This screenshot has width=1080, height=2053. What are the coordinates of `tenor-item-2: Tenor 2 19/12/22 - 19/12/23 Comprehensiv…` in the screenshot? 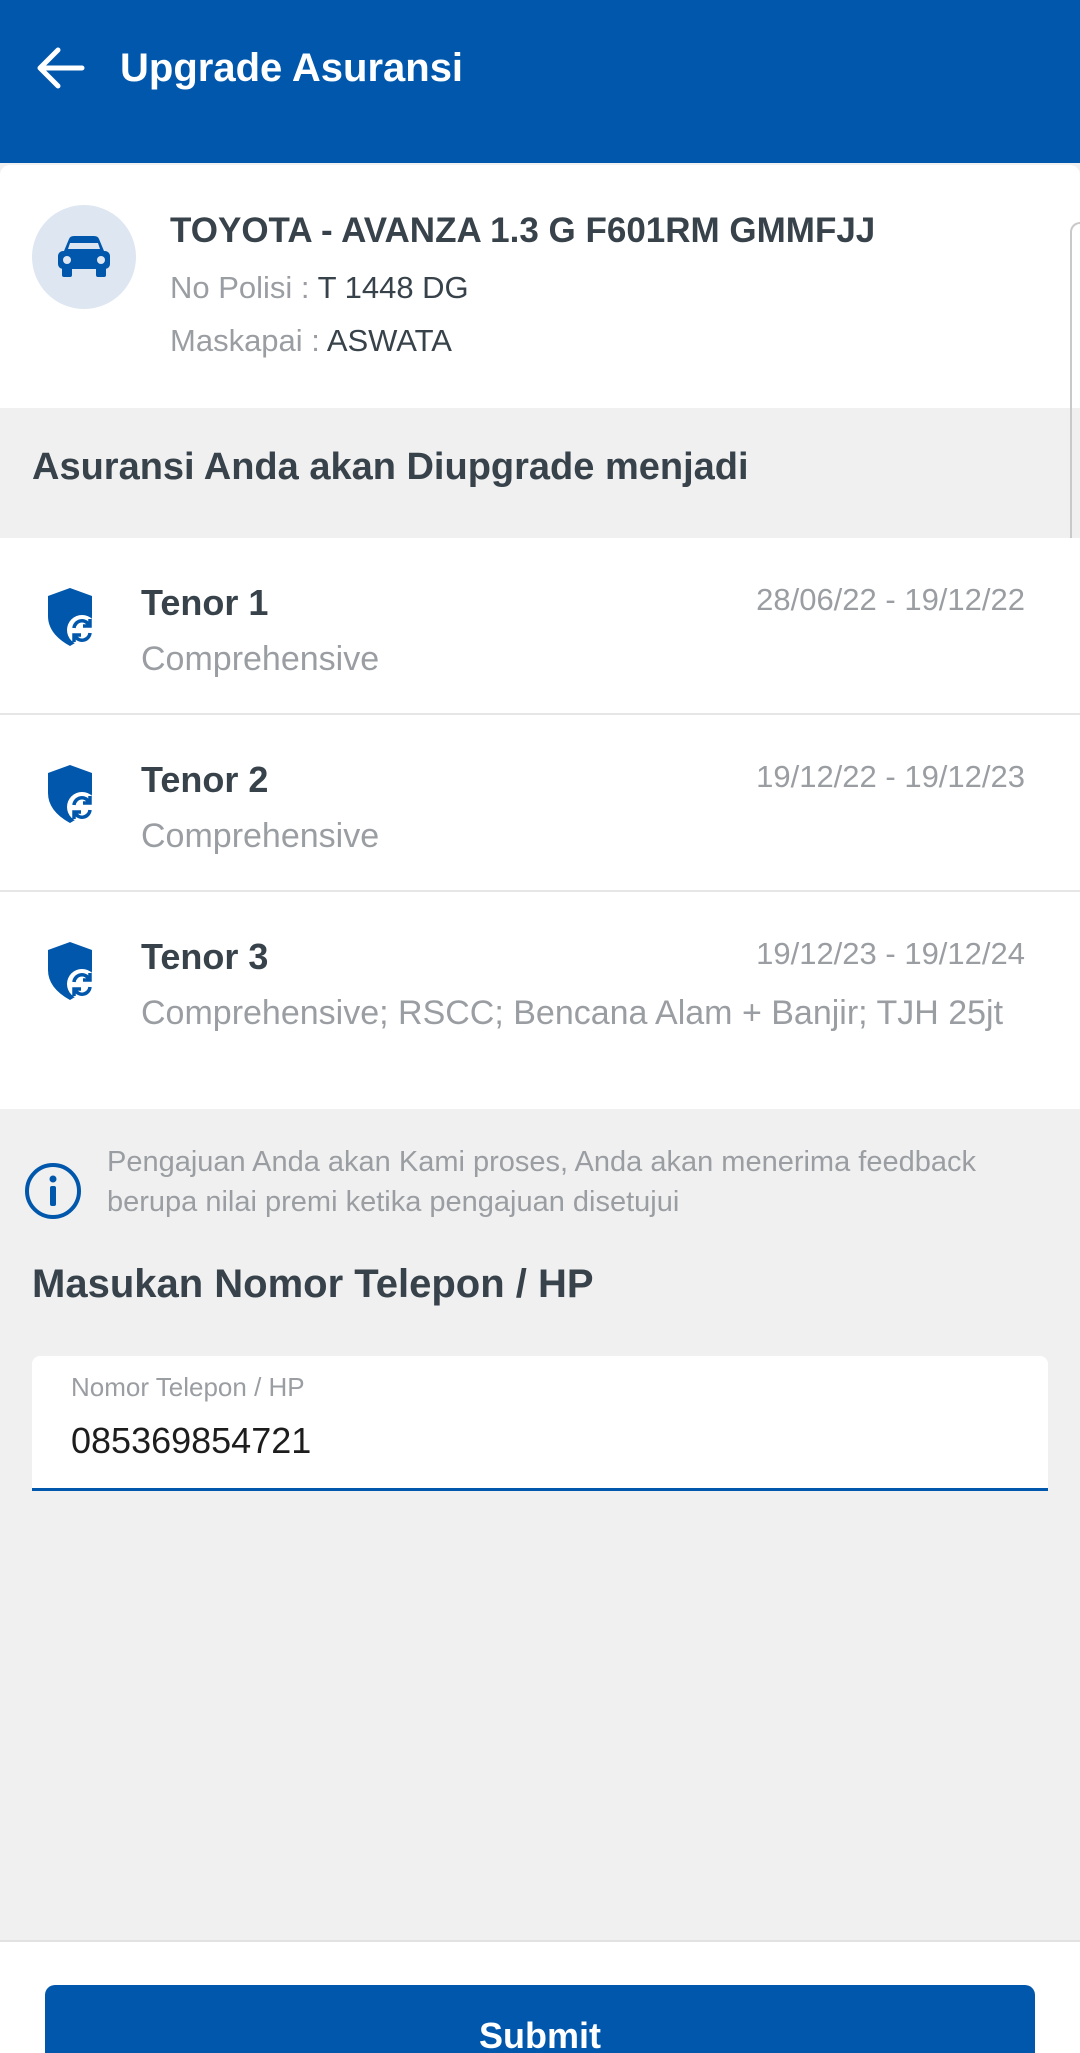 It's located at (540, 803).